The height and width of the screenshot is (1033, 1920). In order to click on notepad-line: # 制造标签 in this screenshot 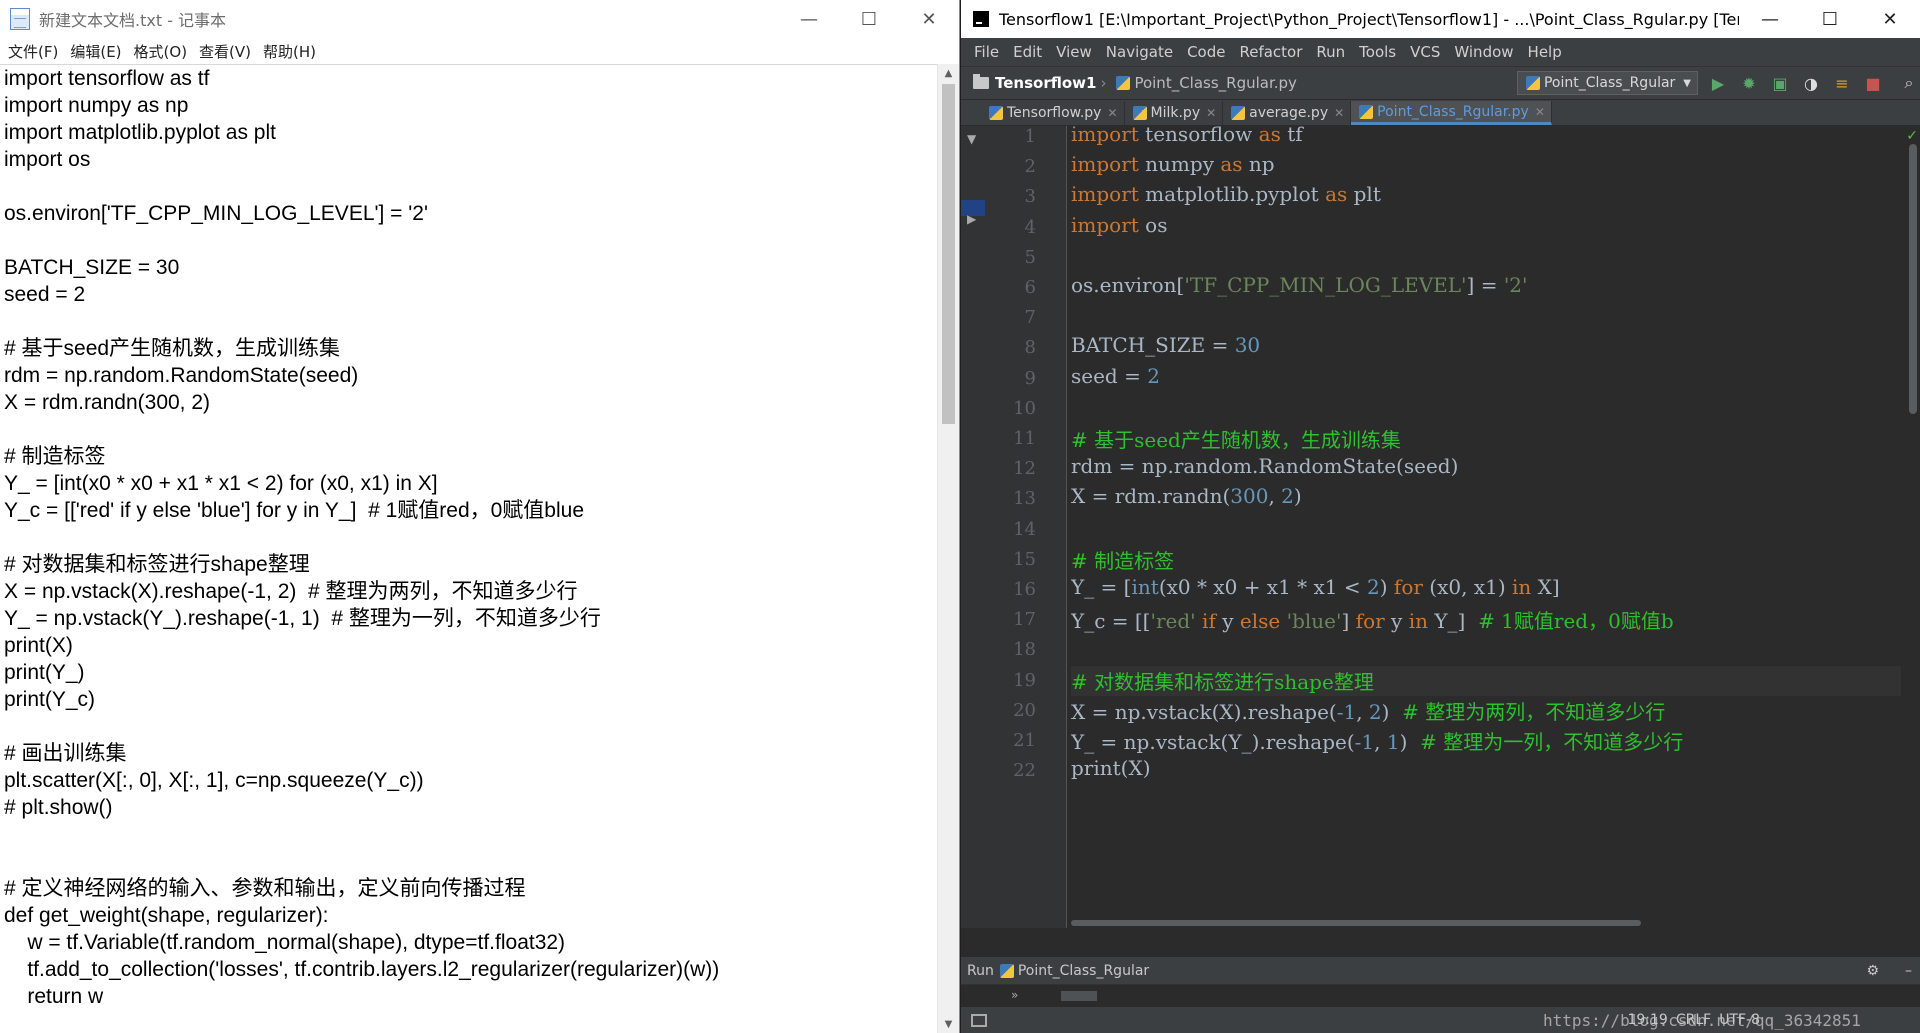, I will do `click(55, 456)`.